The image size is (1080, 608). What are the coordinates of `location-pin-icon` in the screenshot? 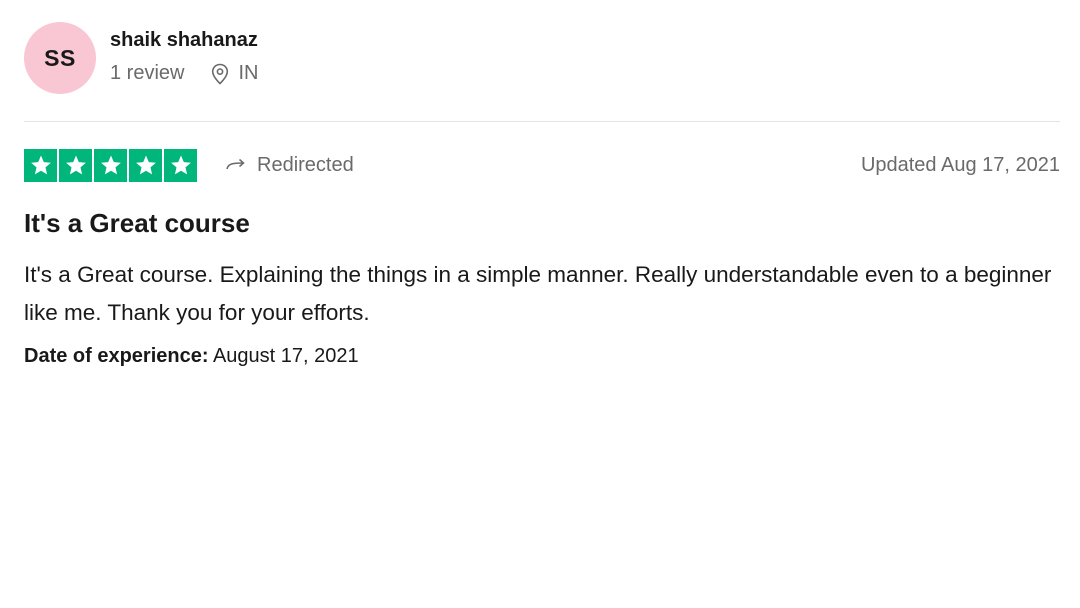 It's located at (220, 74).